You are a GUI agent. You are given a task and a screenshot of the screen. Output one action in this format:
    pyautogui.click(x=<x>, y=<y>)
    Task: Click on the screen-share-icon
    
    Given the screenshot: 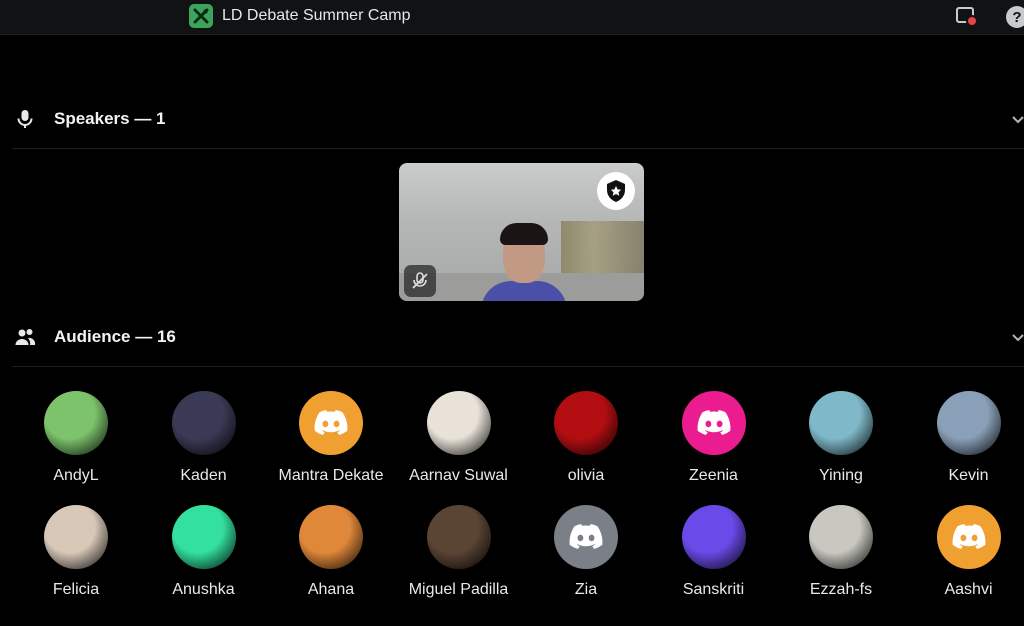 What is the action you would take?
    pyautogui.click(x=967, y=17)
    